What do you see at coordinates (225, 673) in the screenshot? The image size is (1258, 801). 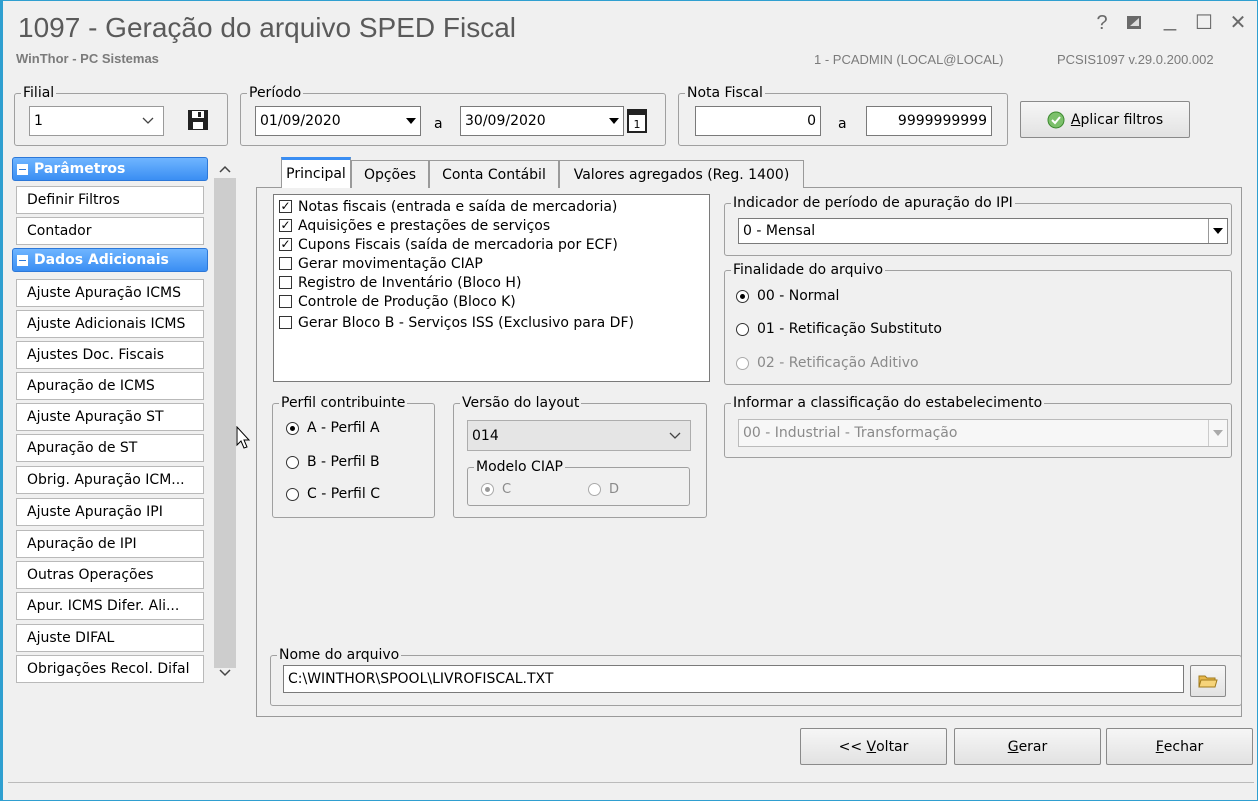 I see `scroll-down-icon` at bounding box center [225, 673].